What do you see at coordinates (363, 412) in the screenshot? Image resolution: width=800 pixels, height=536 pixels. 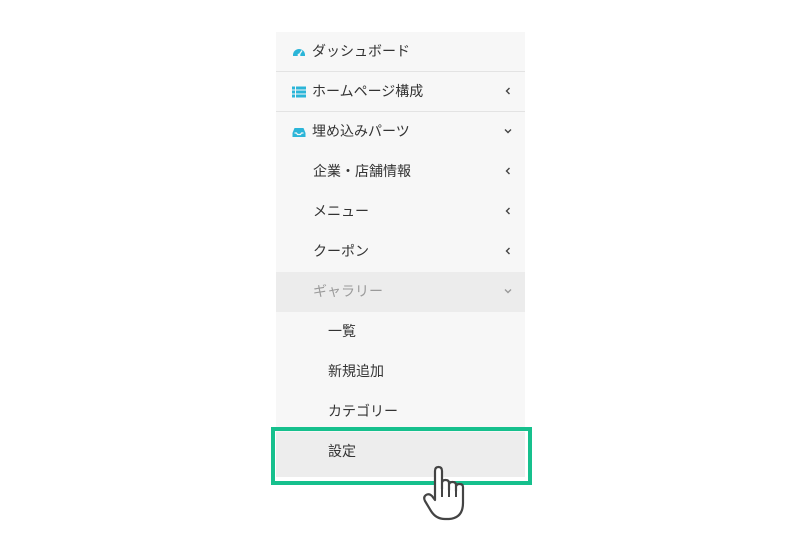 I see `sidebar-item-label: カテゴリー` at bounding box center [363, 412].